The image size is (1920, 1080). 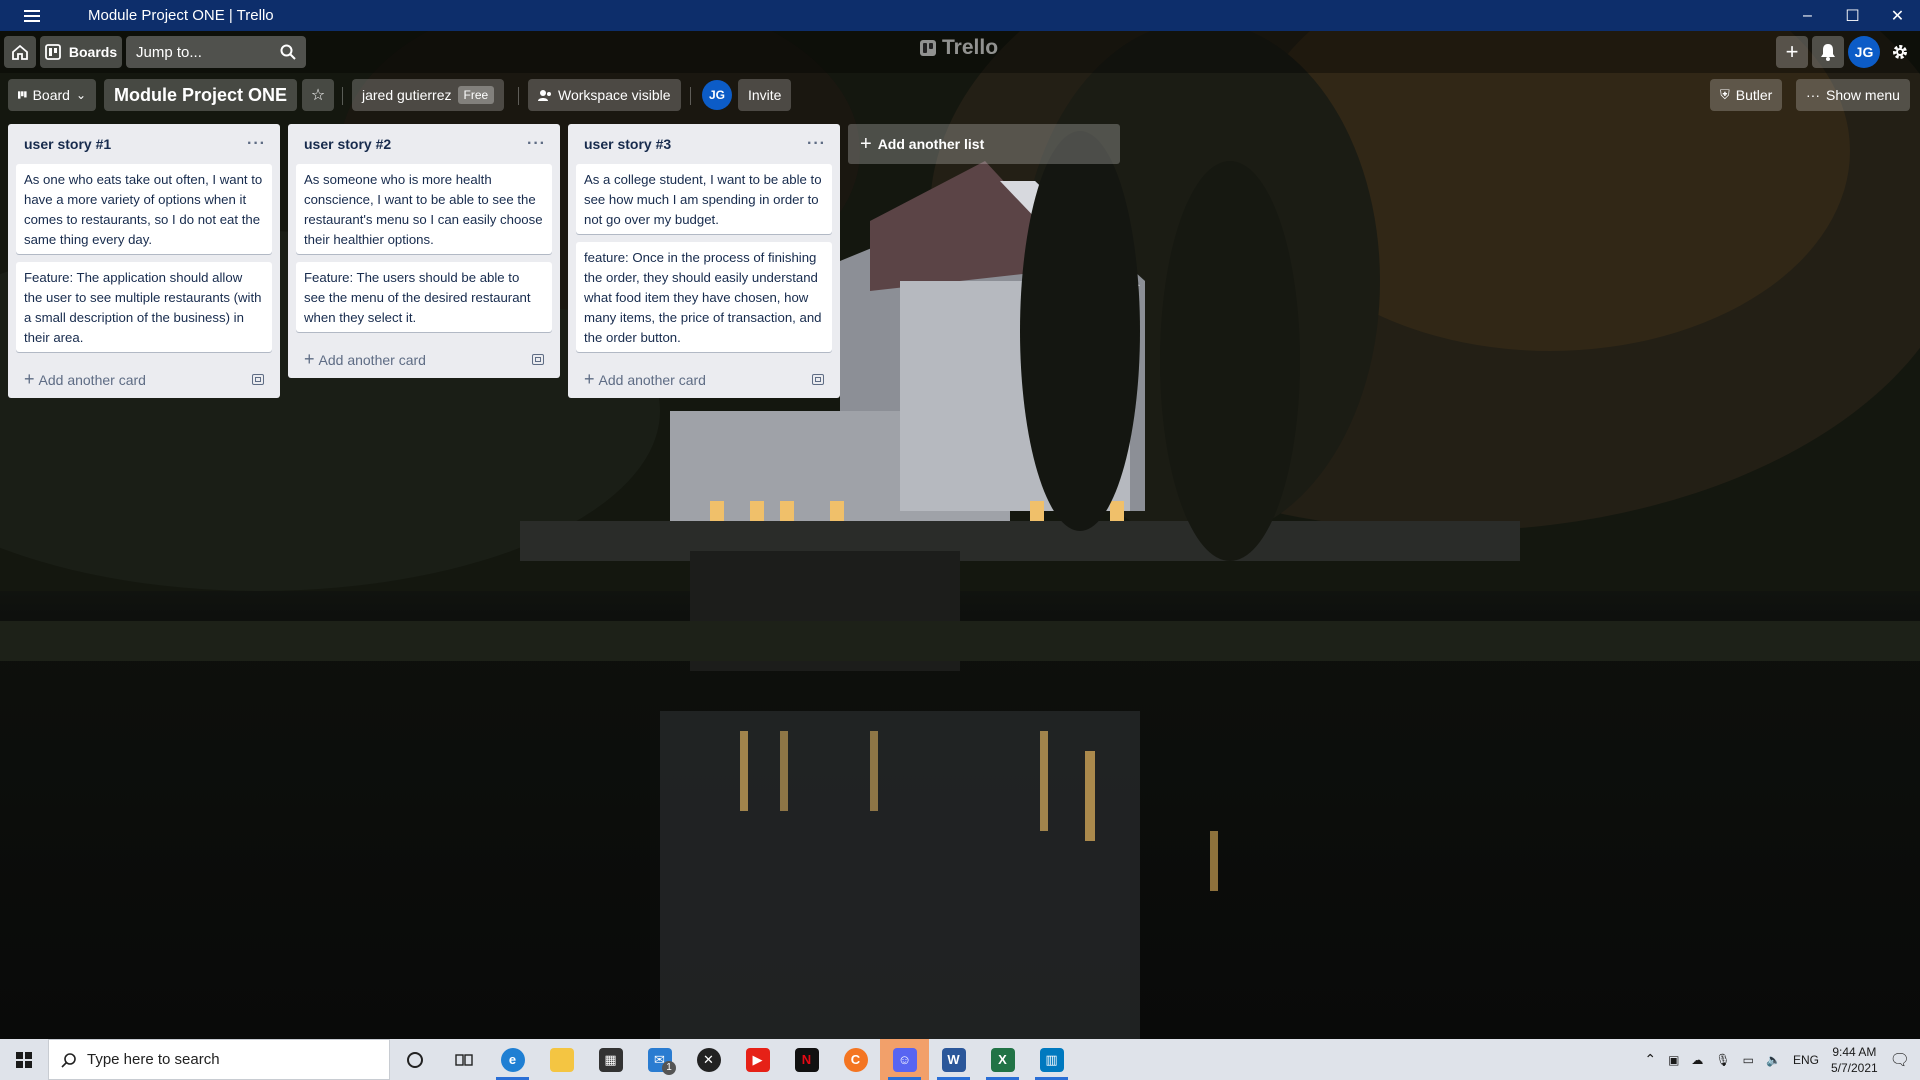 I want to click on member-avatar: JG, so click(x=717, y=95).